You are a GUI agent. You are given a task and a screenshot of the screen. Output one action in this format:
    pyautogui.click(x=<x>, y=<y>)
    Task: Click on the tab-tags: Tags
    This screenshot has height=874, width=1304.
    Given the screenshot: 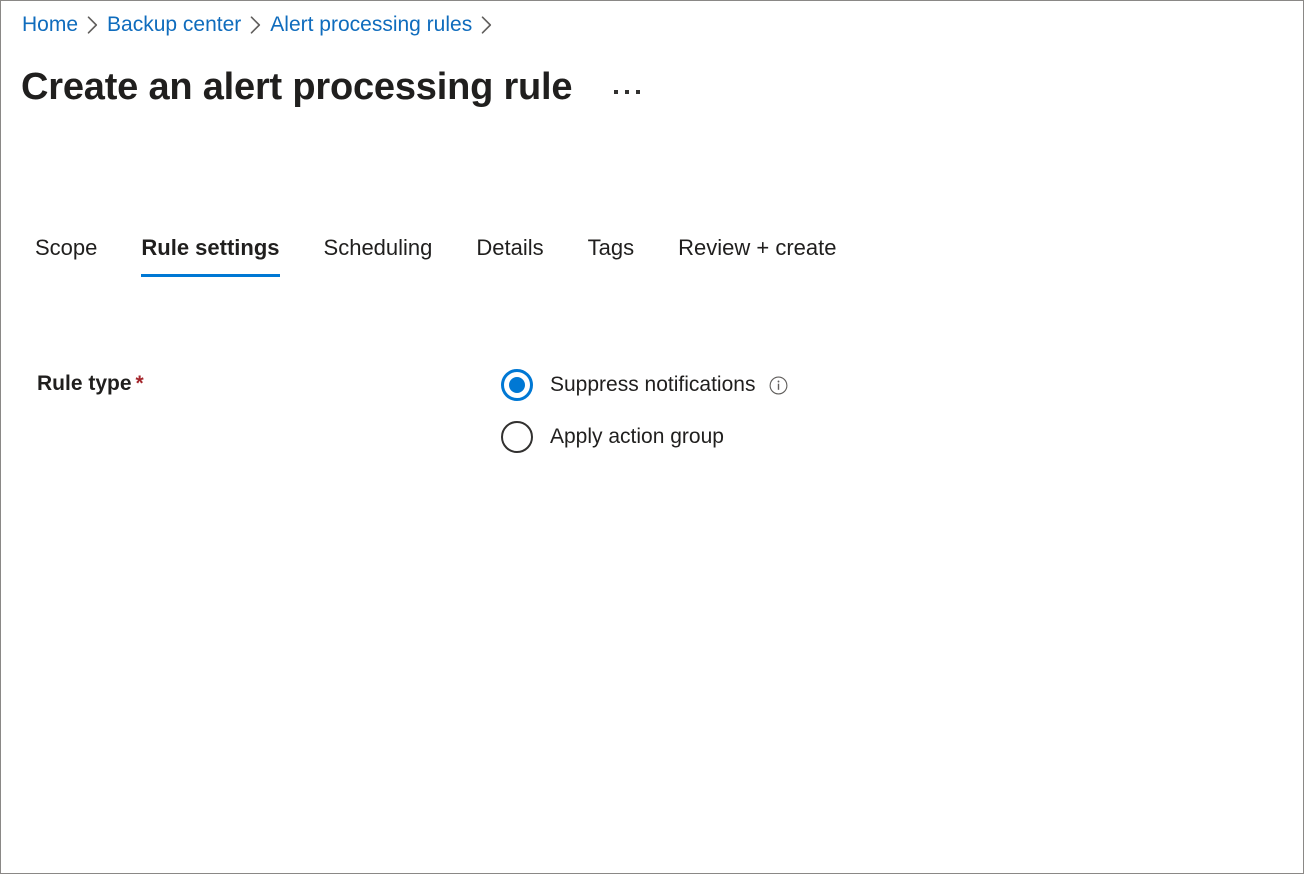 What is the action you would take?
    pyautogui.click(x=611, y=253)
    